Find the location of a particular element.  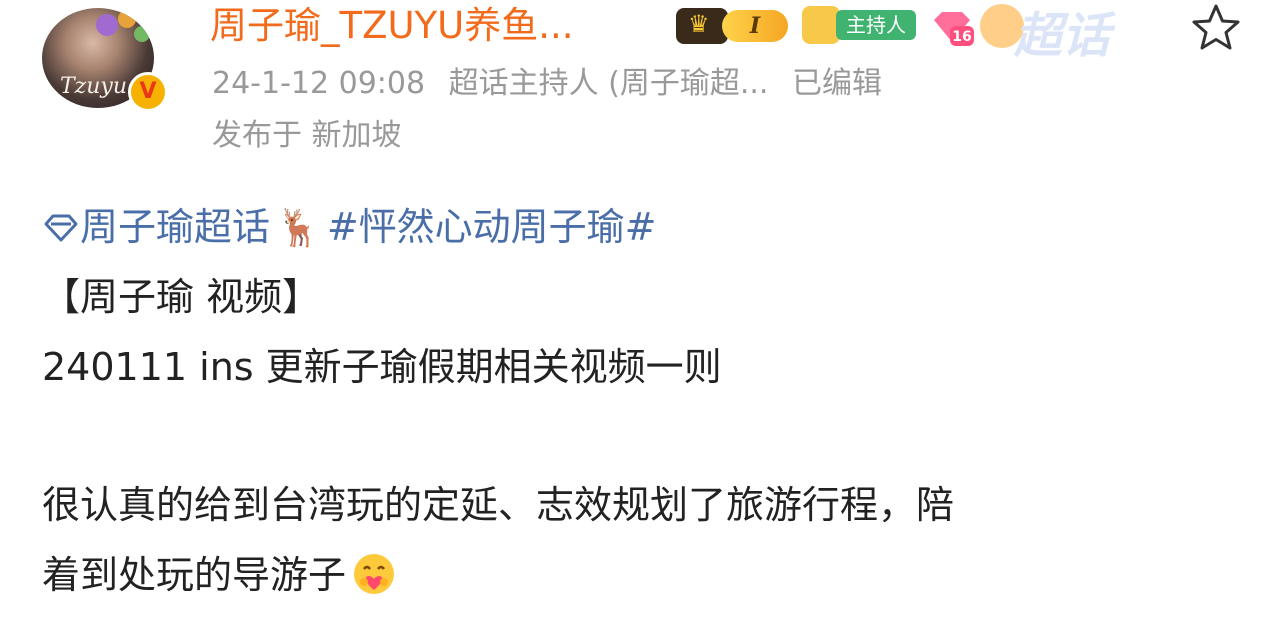

topic-line: 周子瑜超话 🦌 #怦然心动周子瑜# is located at coordinates (349, 228).